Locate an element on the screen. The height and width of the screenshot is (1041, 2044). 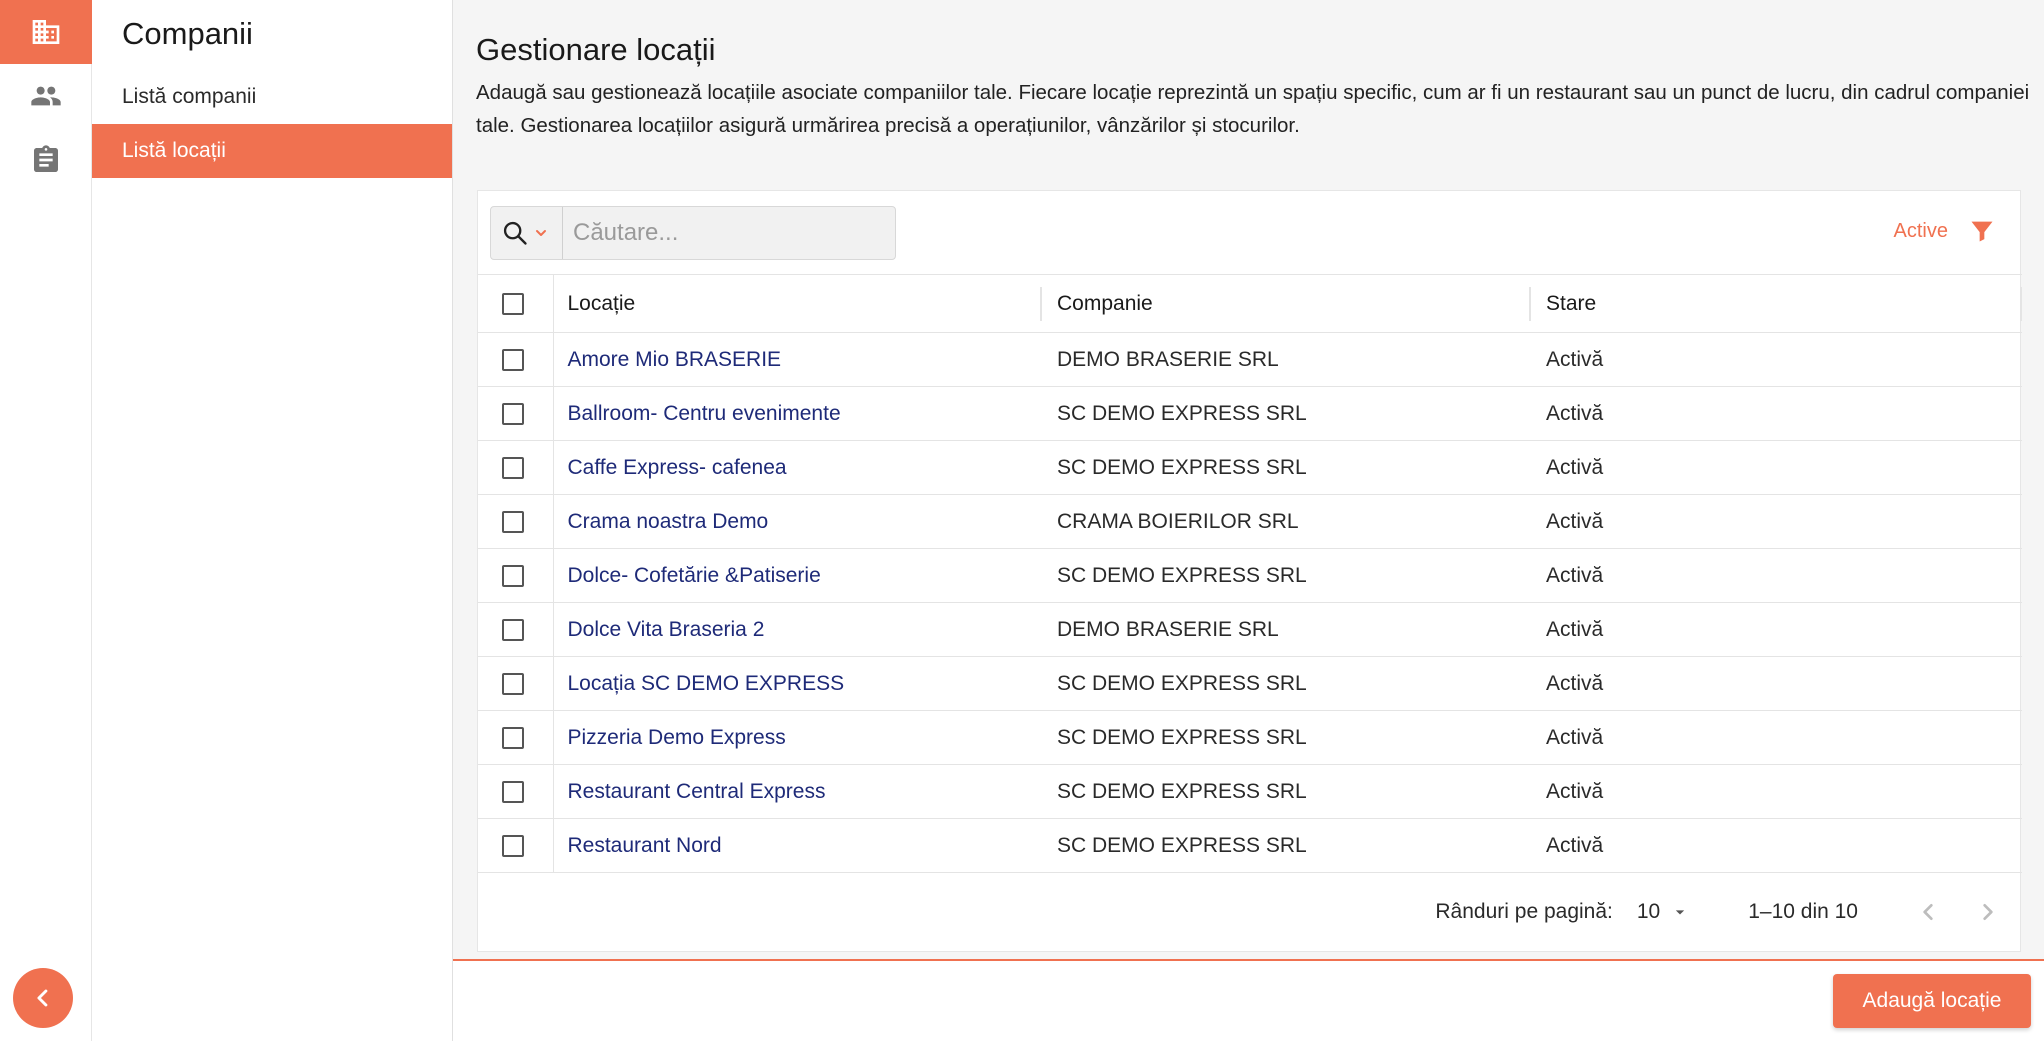
building-icon is located at coordinates (46, 32).